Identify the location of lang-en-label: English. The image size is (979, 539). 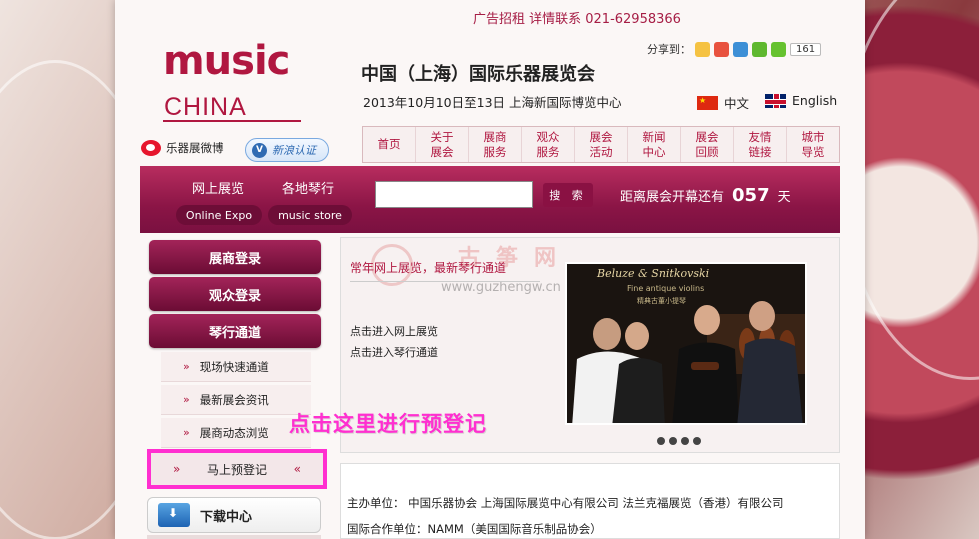
(815, 100).